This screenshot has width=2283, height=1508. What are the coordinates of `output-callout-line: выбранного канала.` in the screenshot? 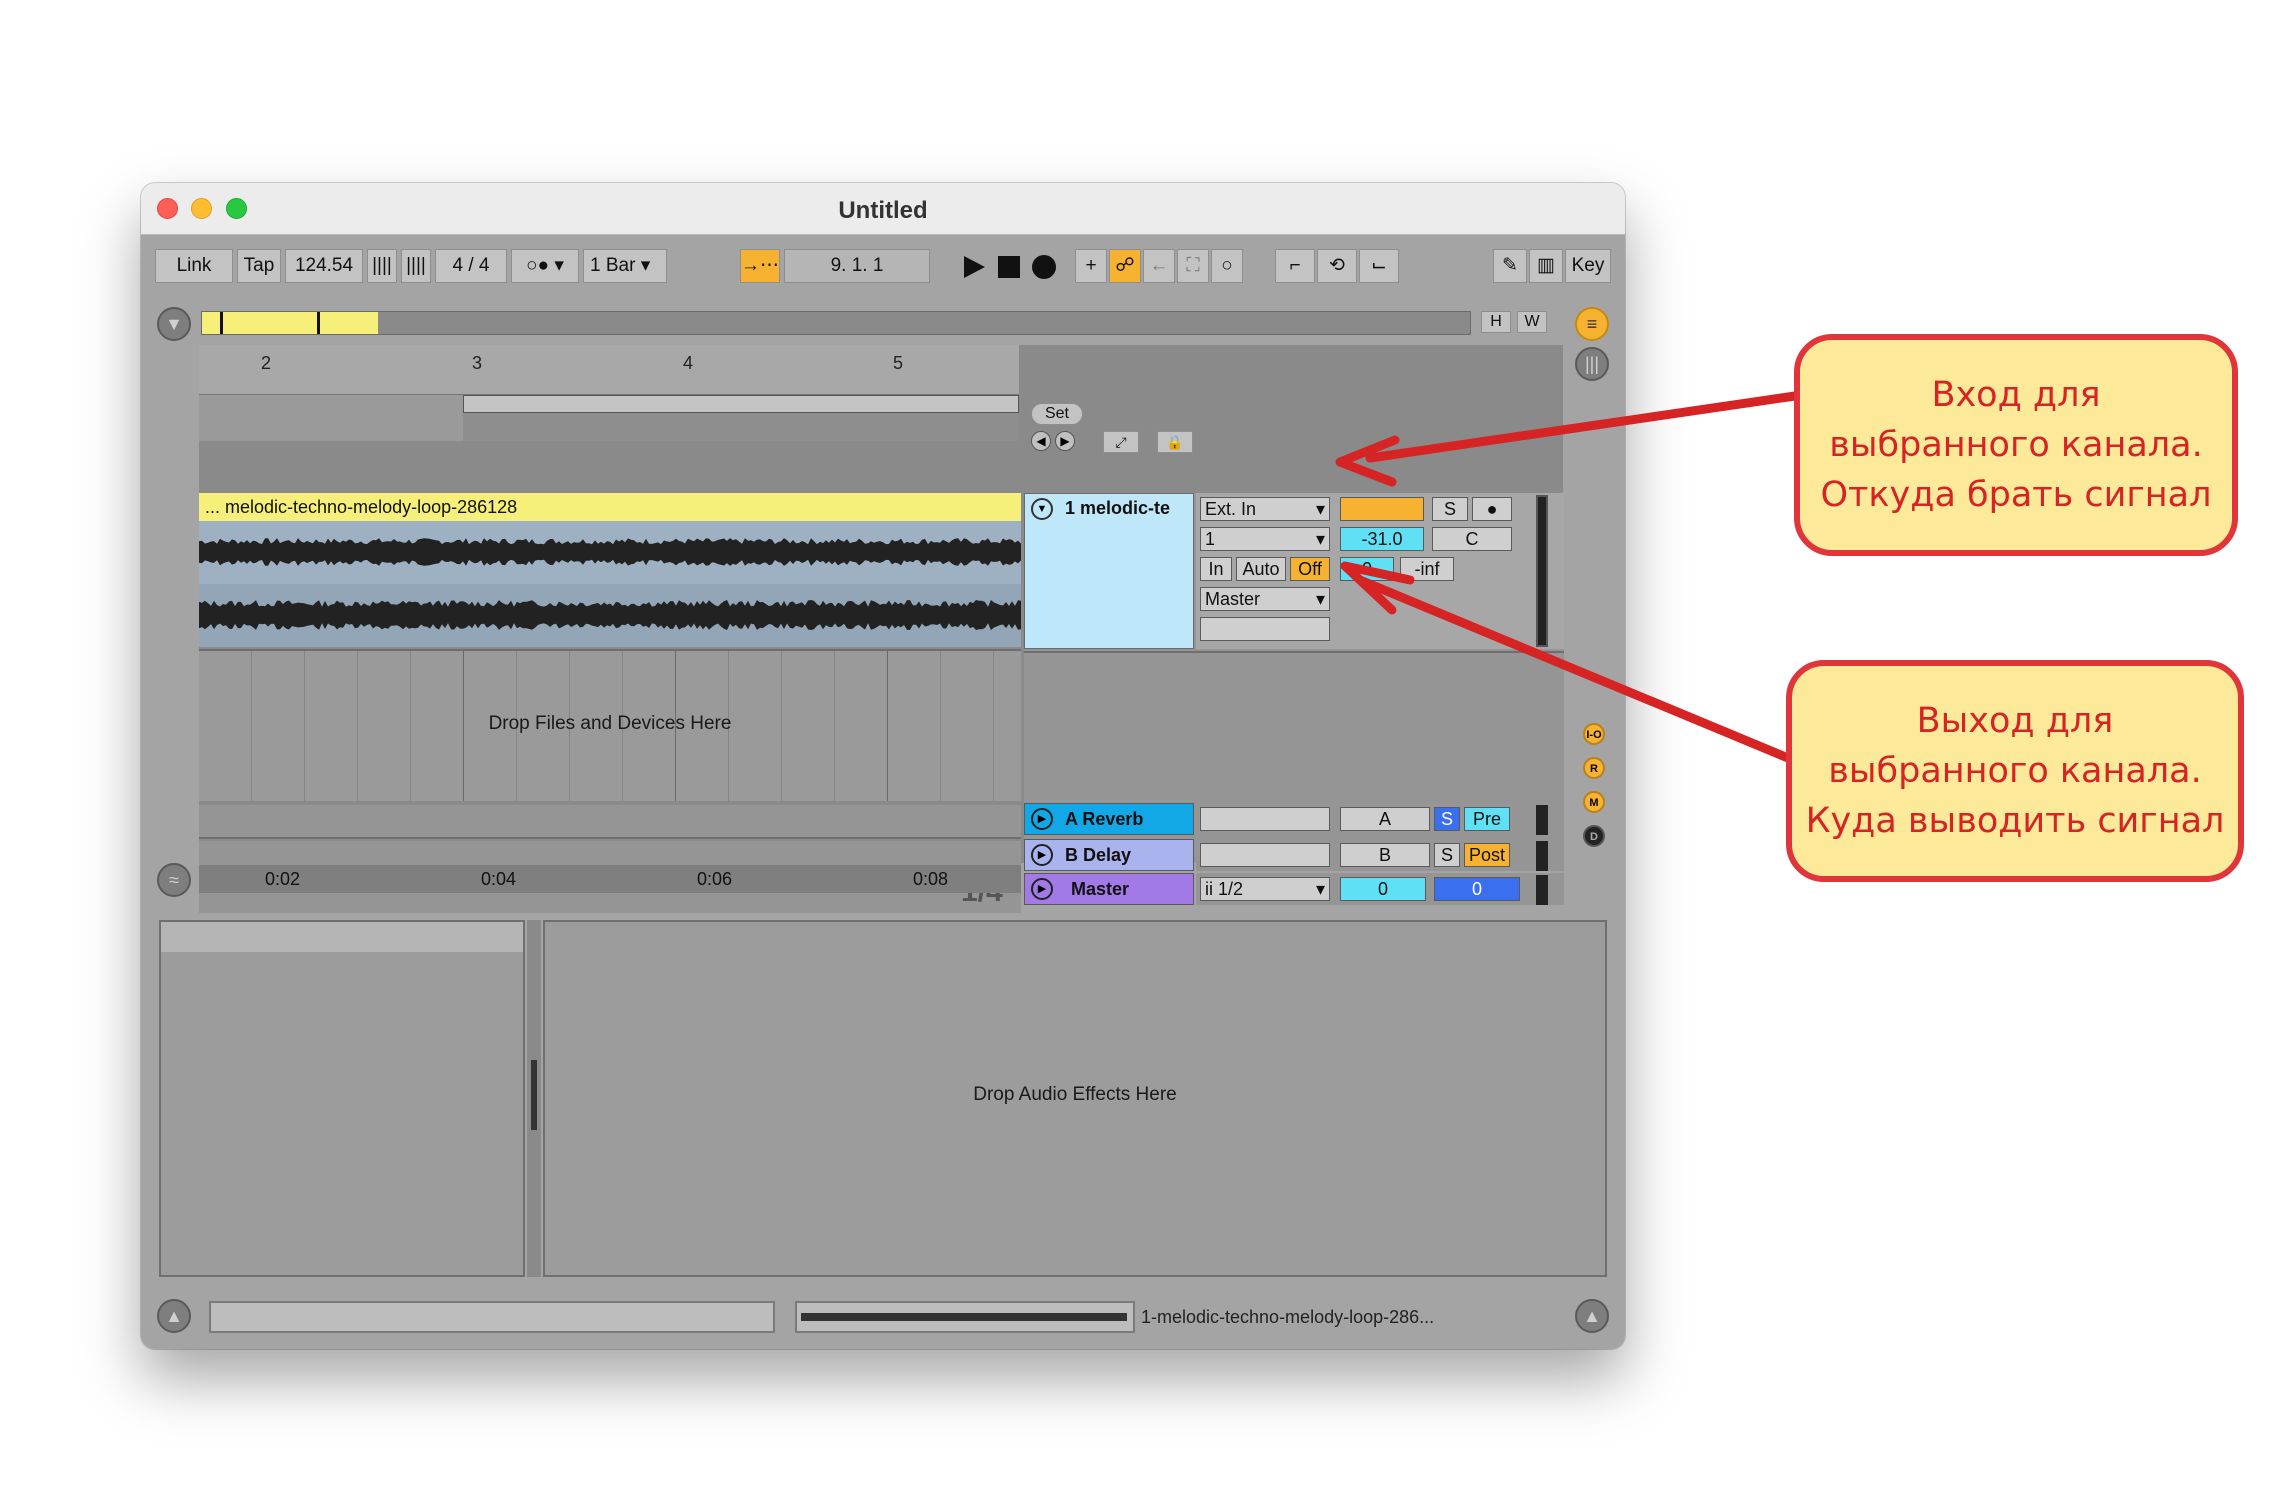 It's located at (2015, 771).